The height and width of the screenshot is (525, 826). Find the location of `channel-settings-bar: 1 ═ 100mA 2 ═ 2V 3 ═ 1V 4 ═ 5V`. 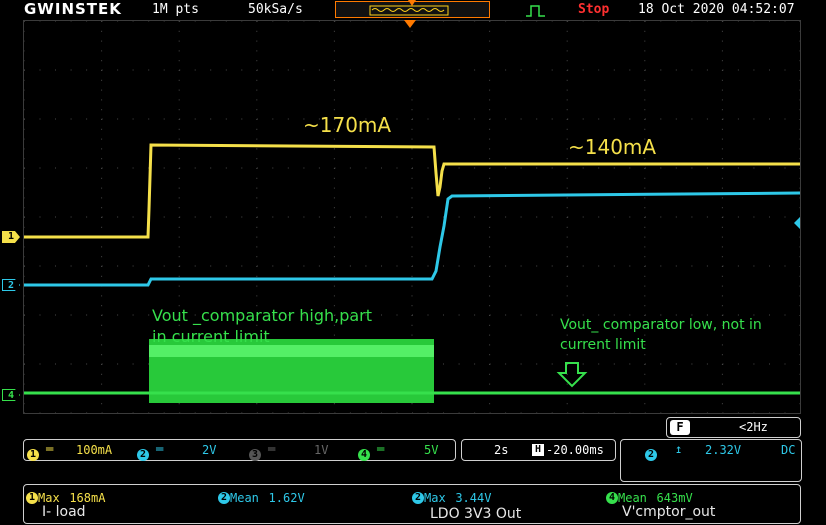

channel-settings-bar: 1 ═ 100mA 2 ═ 2V 3 ═ 1V 4 ═ 5V is located at coordinates (239, 450).